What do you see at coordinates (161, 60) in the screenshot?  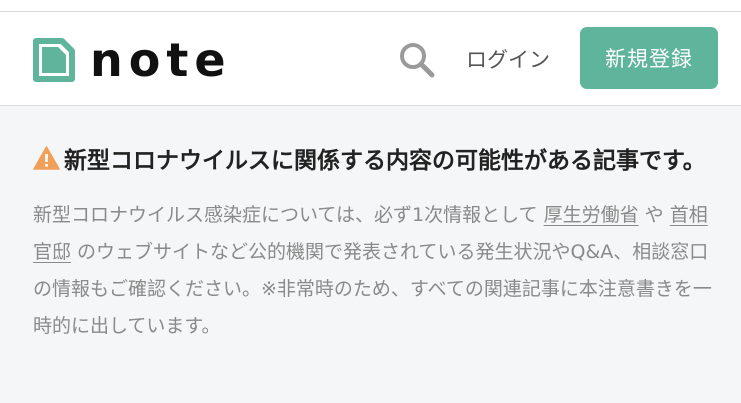 I see `logo-wordmark: note` at bounding box center [161, 60].